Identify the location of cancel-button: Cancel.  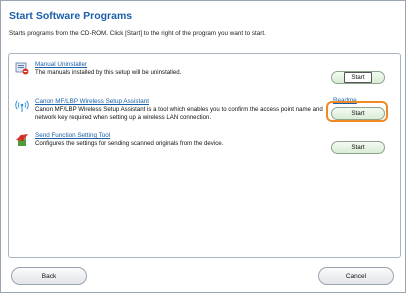
(356, 276).